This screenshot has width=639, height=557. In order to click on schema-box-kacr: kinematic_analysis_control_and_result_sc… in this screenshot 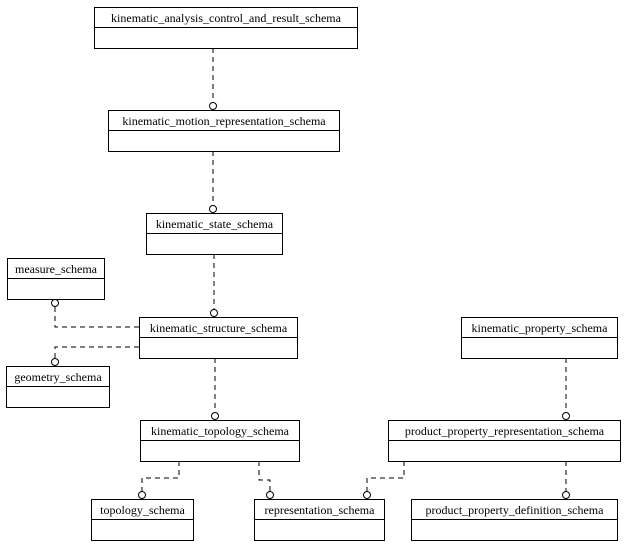, I will do `click(226, 28)`.